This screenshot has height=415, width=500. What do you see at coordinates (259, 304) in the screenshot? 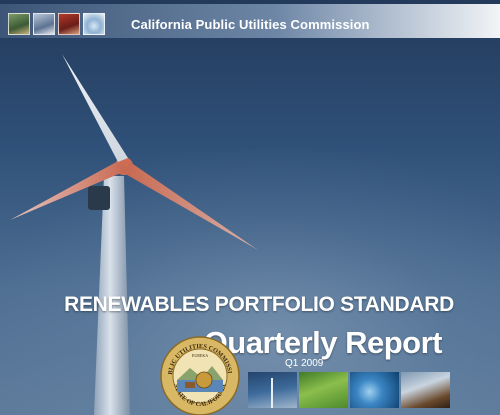
I see `report-headline: RENEWABLES PORTFOLIO STANDARD` at bounding box center [259, 304].